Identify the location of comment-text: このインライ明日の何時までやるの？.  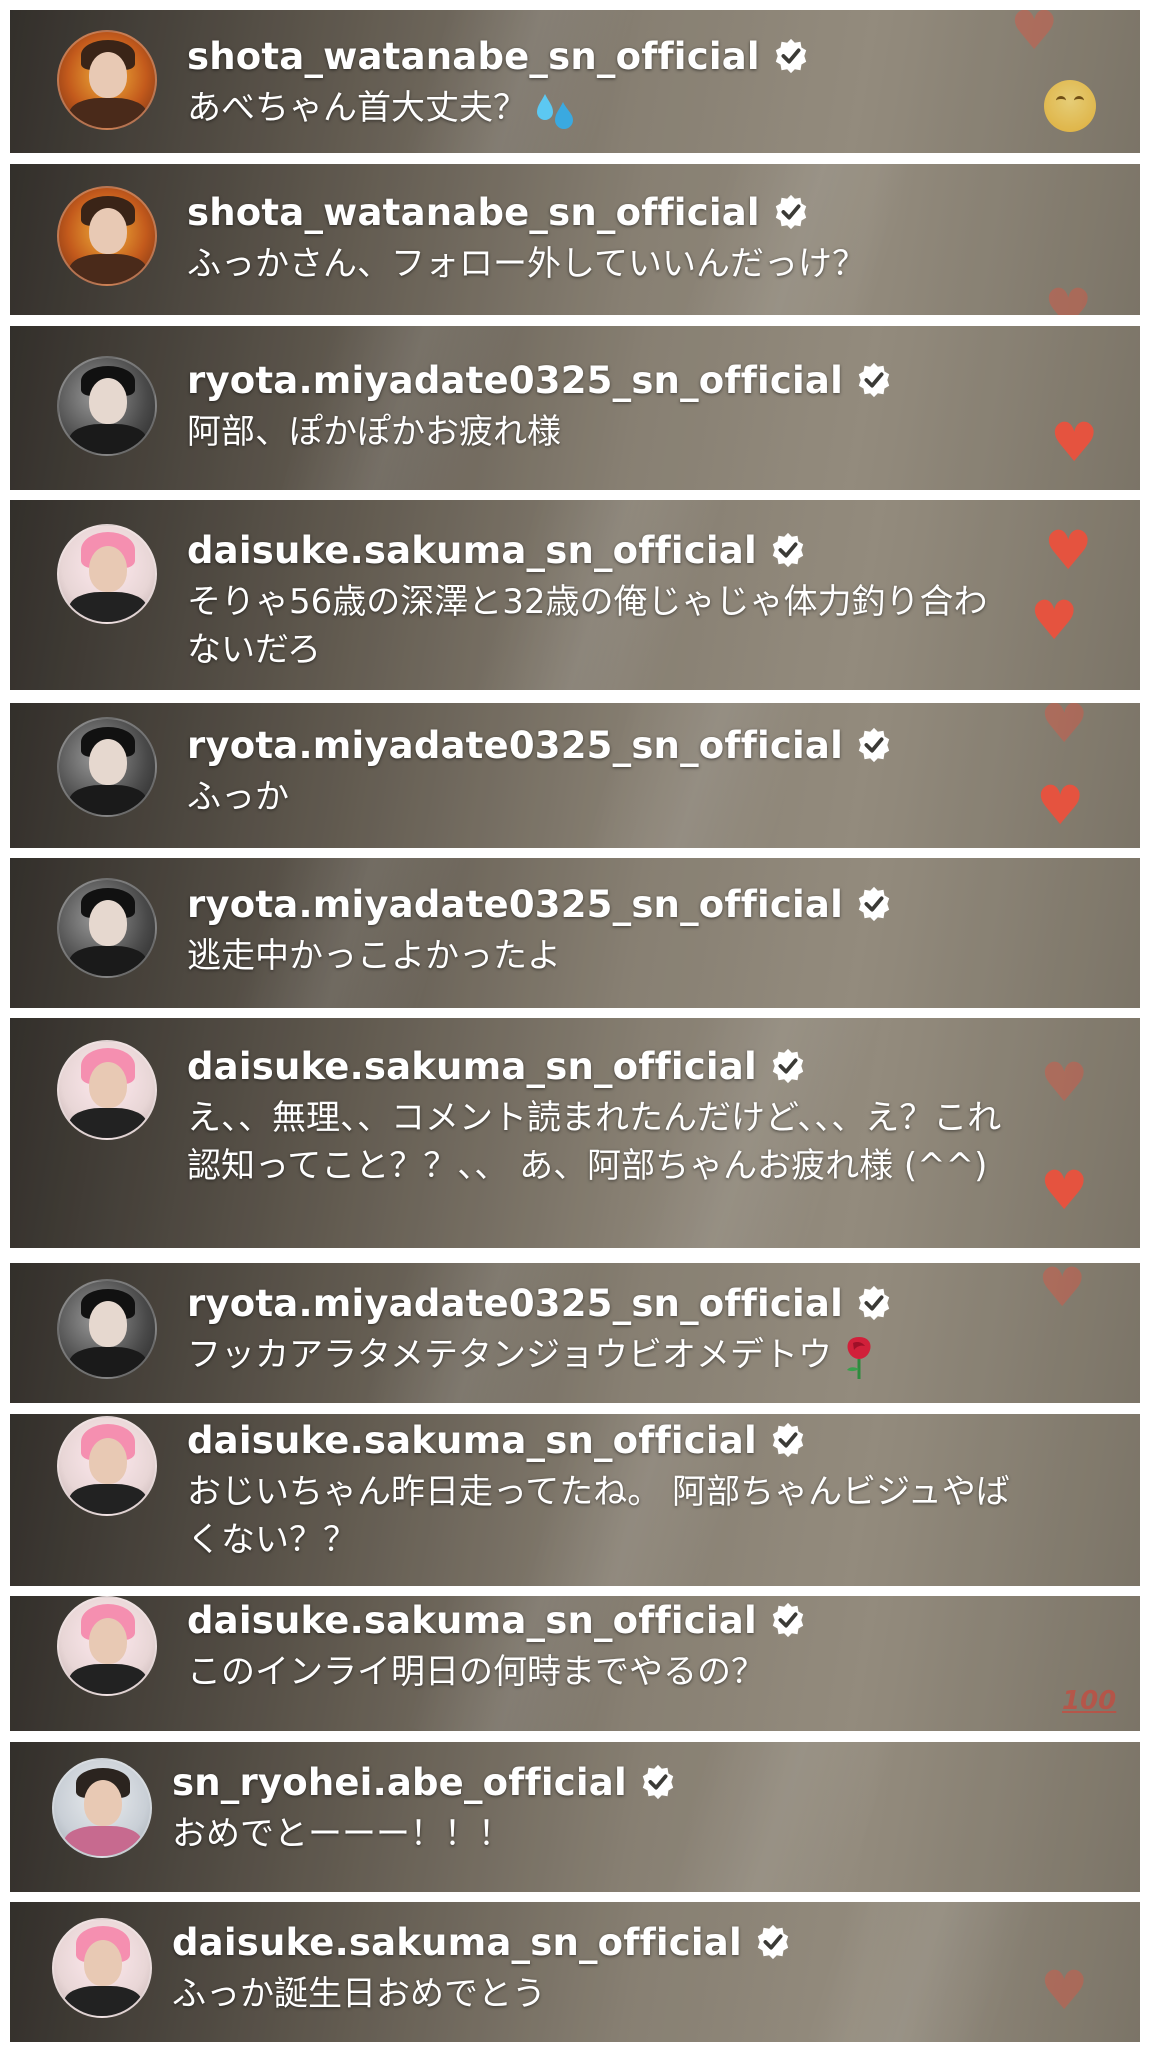
(476, 1672).